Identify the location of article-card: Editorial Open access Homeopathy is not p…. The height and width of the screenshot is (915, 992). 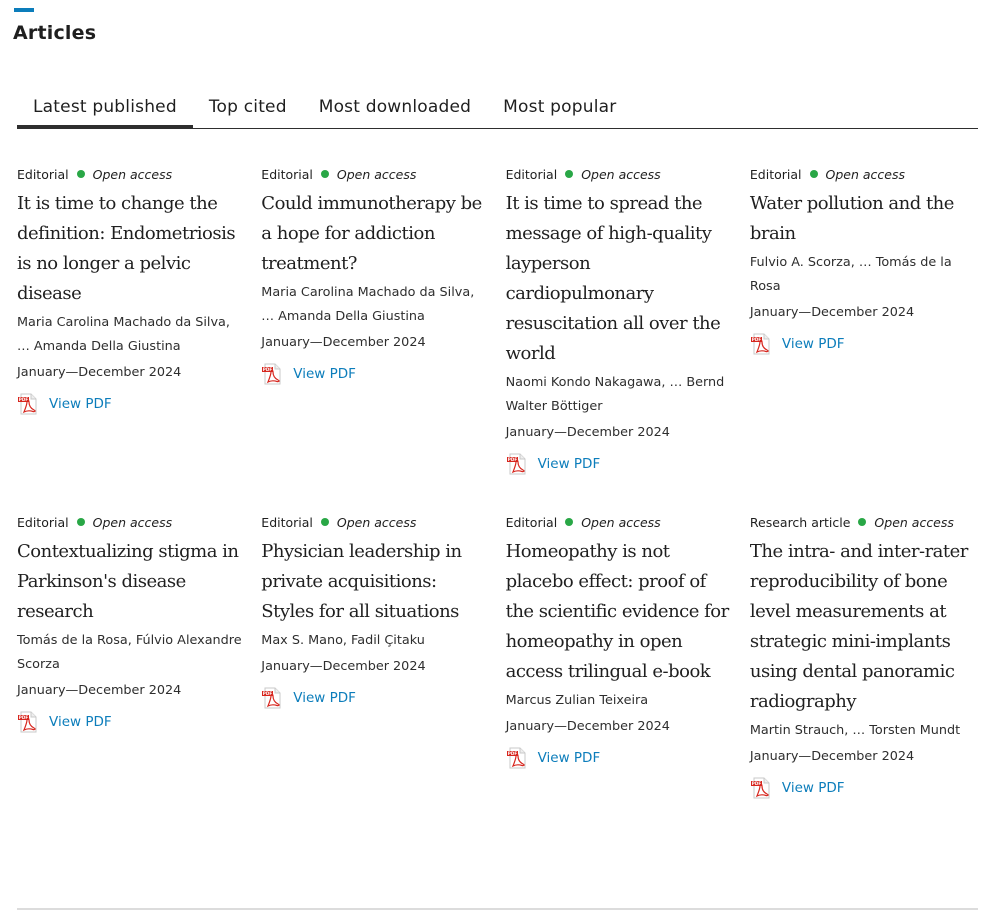
(620, 656).